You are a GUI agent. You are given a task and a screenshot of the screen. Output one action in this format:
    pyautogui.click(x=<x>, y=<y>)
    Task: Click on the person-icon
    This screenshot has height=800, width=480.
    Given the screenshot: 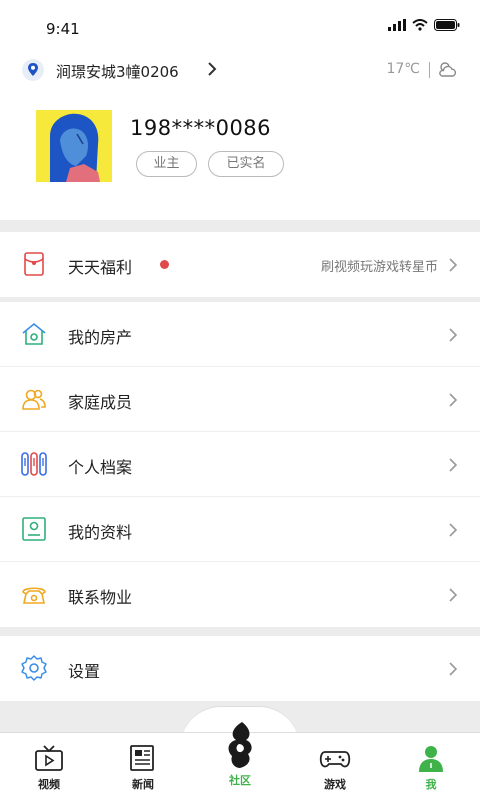 What is the action you would take?
    pyautogui.click(x=431, y=759)
    